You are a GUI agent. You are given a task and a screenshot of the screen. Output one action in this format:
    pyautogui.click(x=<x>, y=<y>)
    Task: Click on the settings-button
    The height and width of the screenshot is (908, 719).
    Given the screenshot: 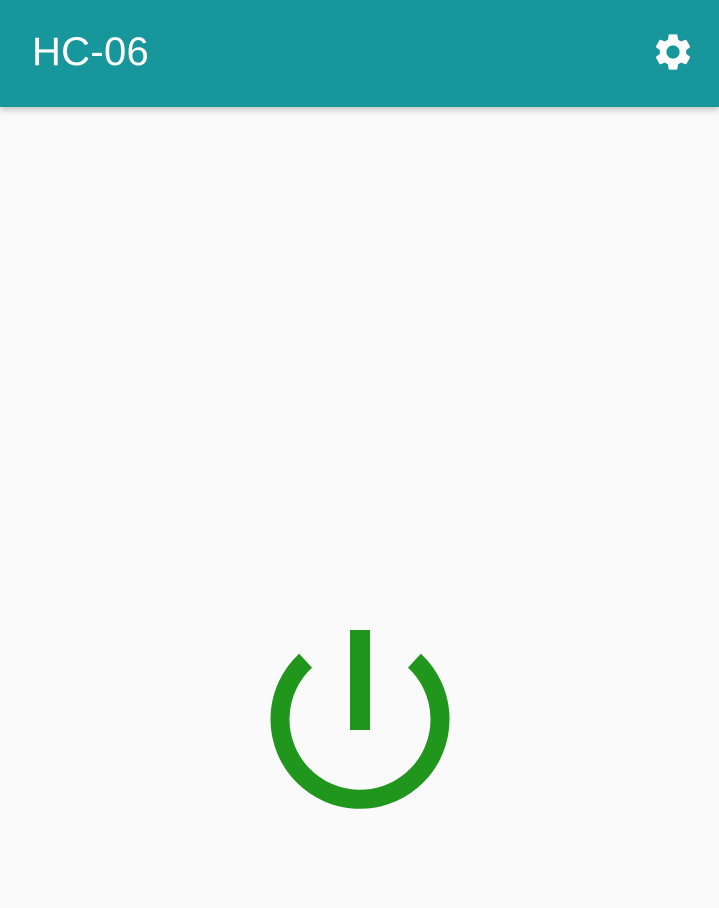 What is the action you would take?
    pyautogui.click(x=673, y=52)
    